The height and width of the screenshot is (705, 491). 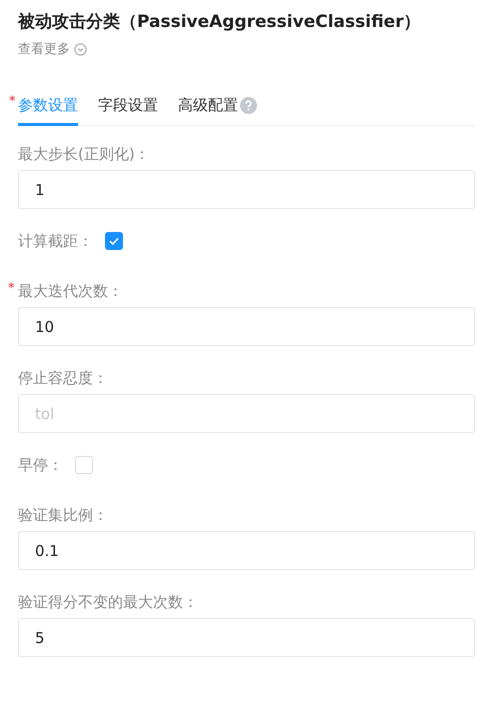 I want to click on check-icon, so click(x=114, y=241).